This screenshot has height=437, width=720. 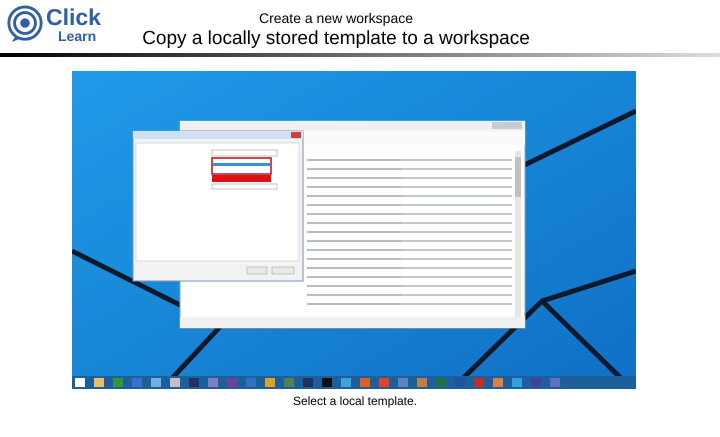 What do you see at coordinates (355, 401) in the screenshot?
I see `caption: Select a local template.` at bounding box center [355, 401].